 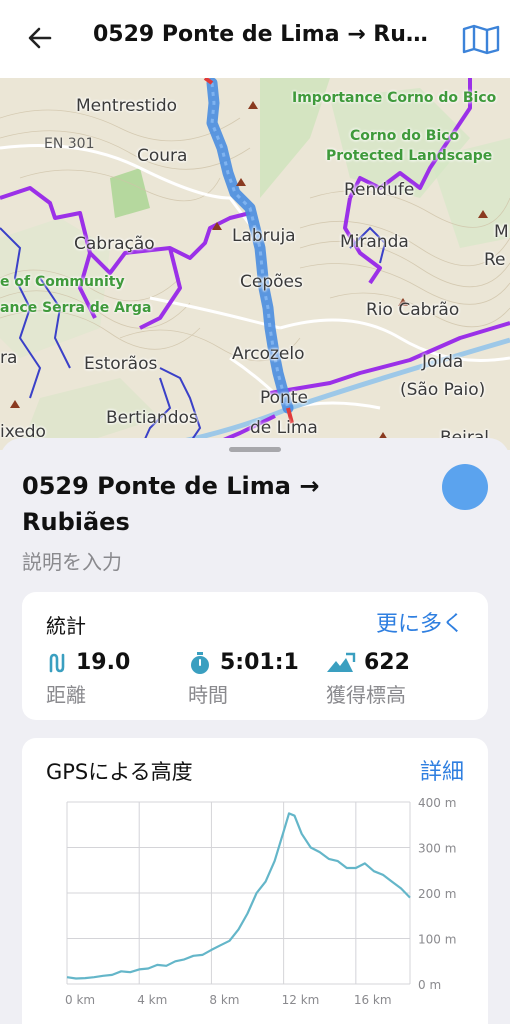 I want to click on map-view-button, so click(x=481, y=39).